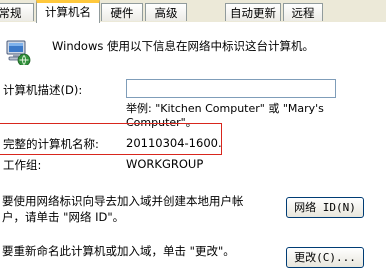 The image size is (386, 274). What do you see at coordinates (225, 108) in the screenshot?
I see `example-line-1: 举例: "Kitchen Computer" 或 "Mary's` at bounding box center [225, 108].